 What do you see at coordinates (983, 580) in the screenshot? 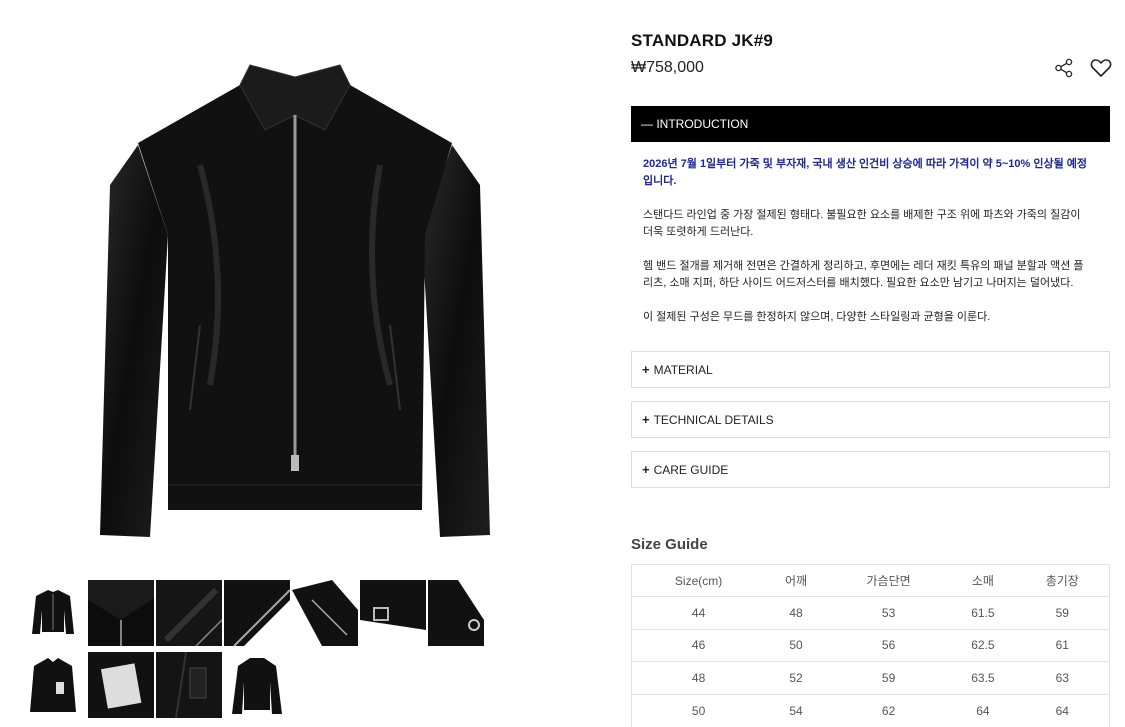
I see `table-header: 소매` at bounding box center [983, 580].